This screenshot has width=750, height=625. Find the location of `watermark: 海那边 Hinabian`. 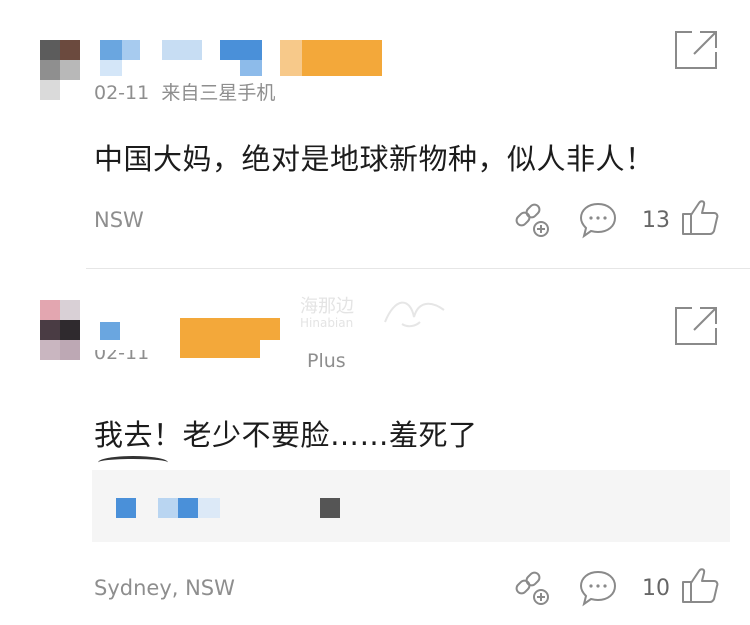

watermark: 海那边 Hinabian is located at coordinates (327, 311).